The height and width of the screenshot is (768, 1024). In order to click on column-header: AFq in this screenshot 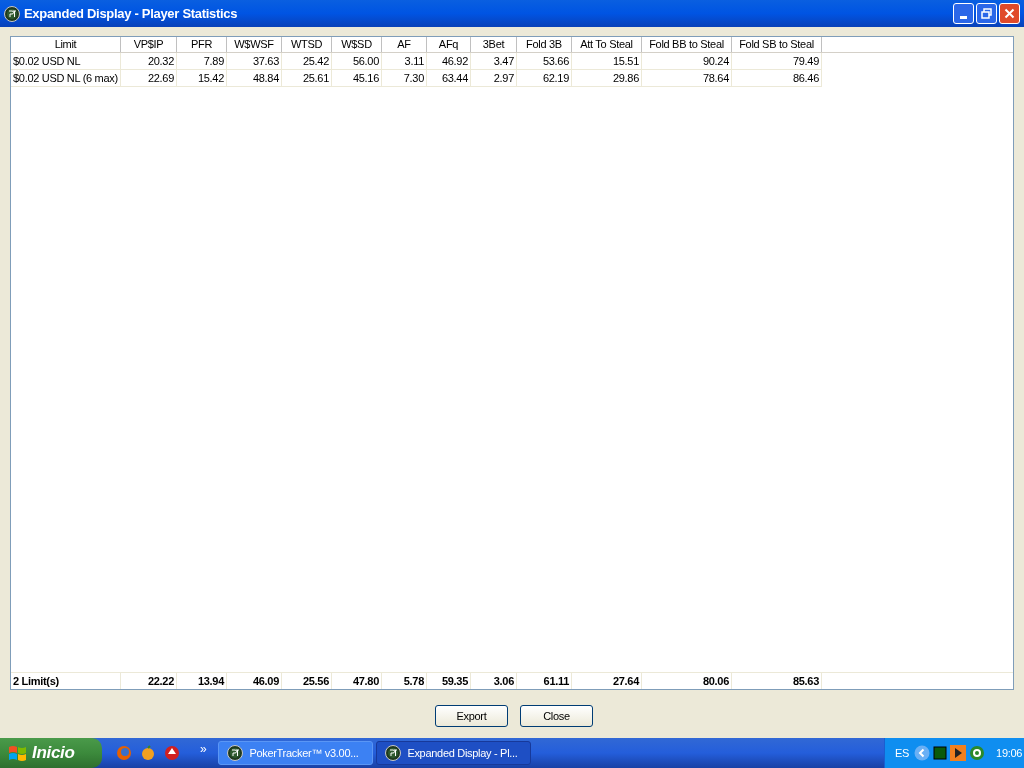, I will do `click(449, 44)`.